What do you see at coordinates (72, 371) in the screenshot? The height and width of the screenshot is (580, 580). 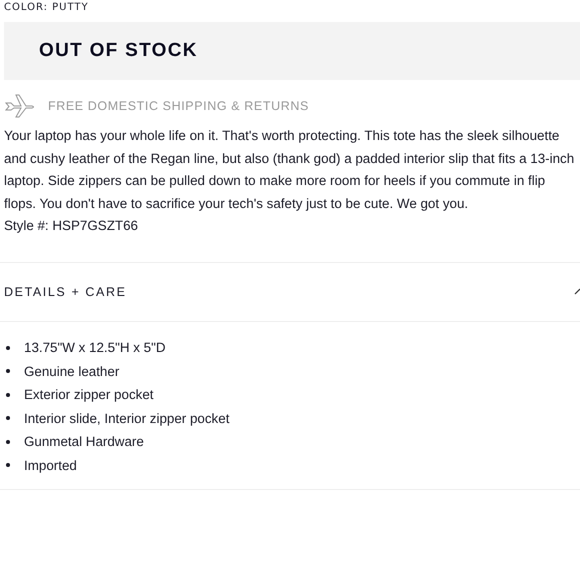 I see `detail-item: Genuine leather` at bounding box center [72, 371].